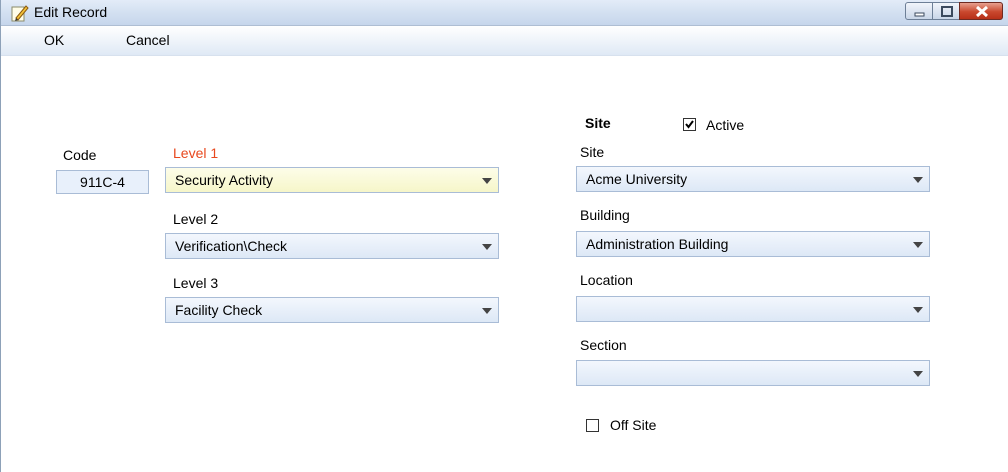 This screenshot has height=472, width=1008. I want to click on level-1-label: Level 1, so click(196, 153).